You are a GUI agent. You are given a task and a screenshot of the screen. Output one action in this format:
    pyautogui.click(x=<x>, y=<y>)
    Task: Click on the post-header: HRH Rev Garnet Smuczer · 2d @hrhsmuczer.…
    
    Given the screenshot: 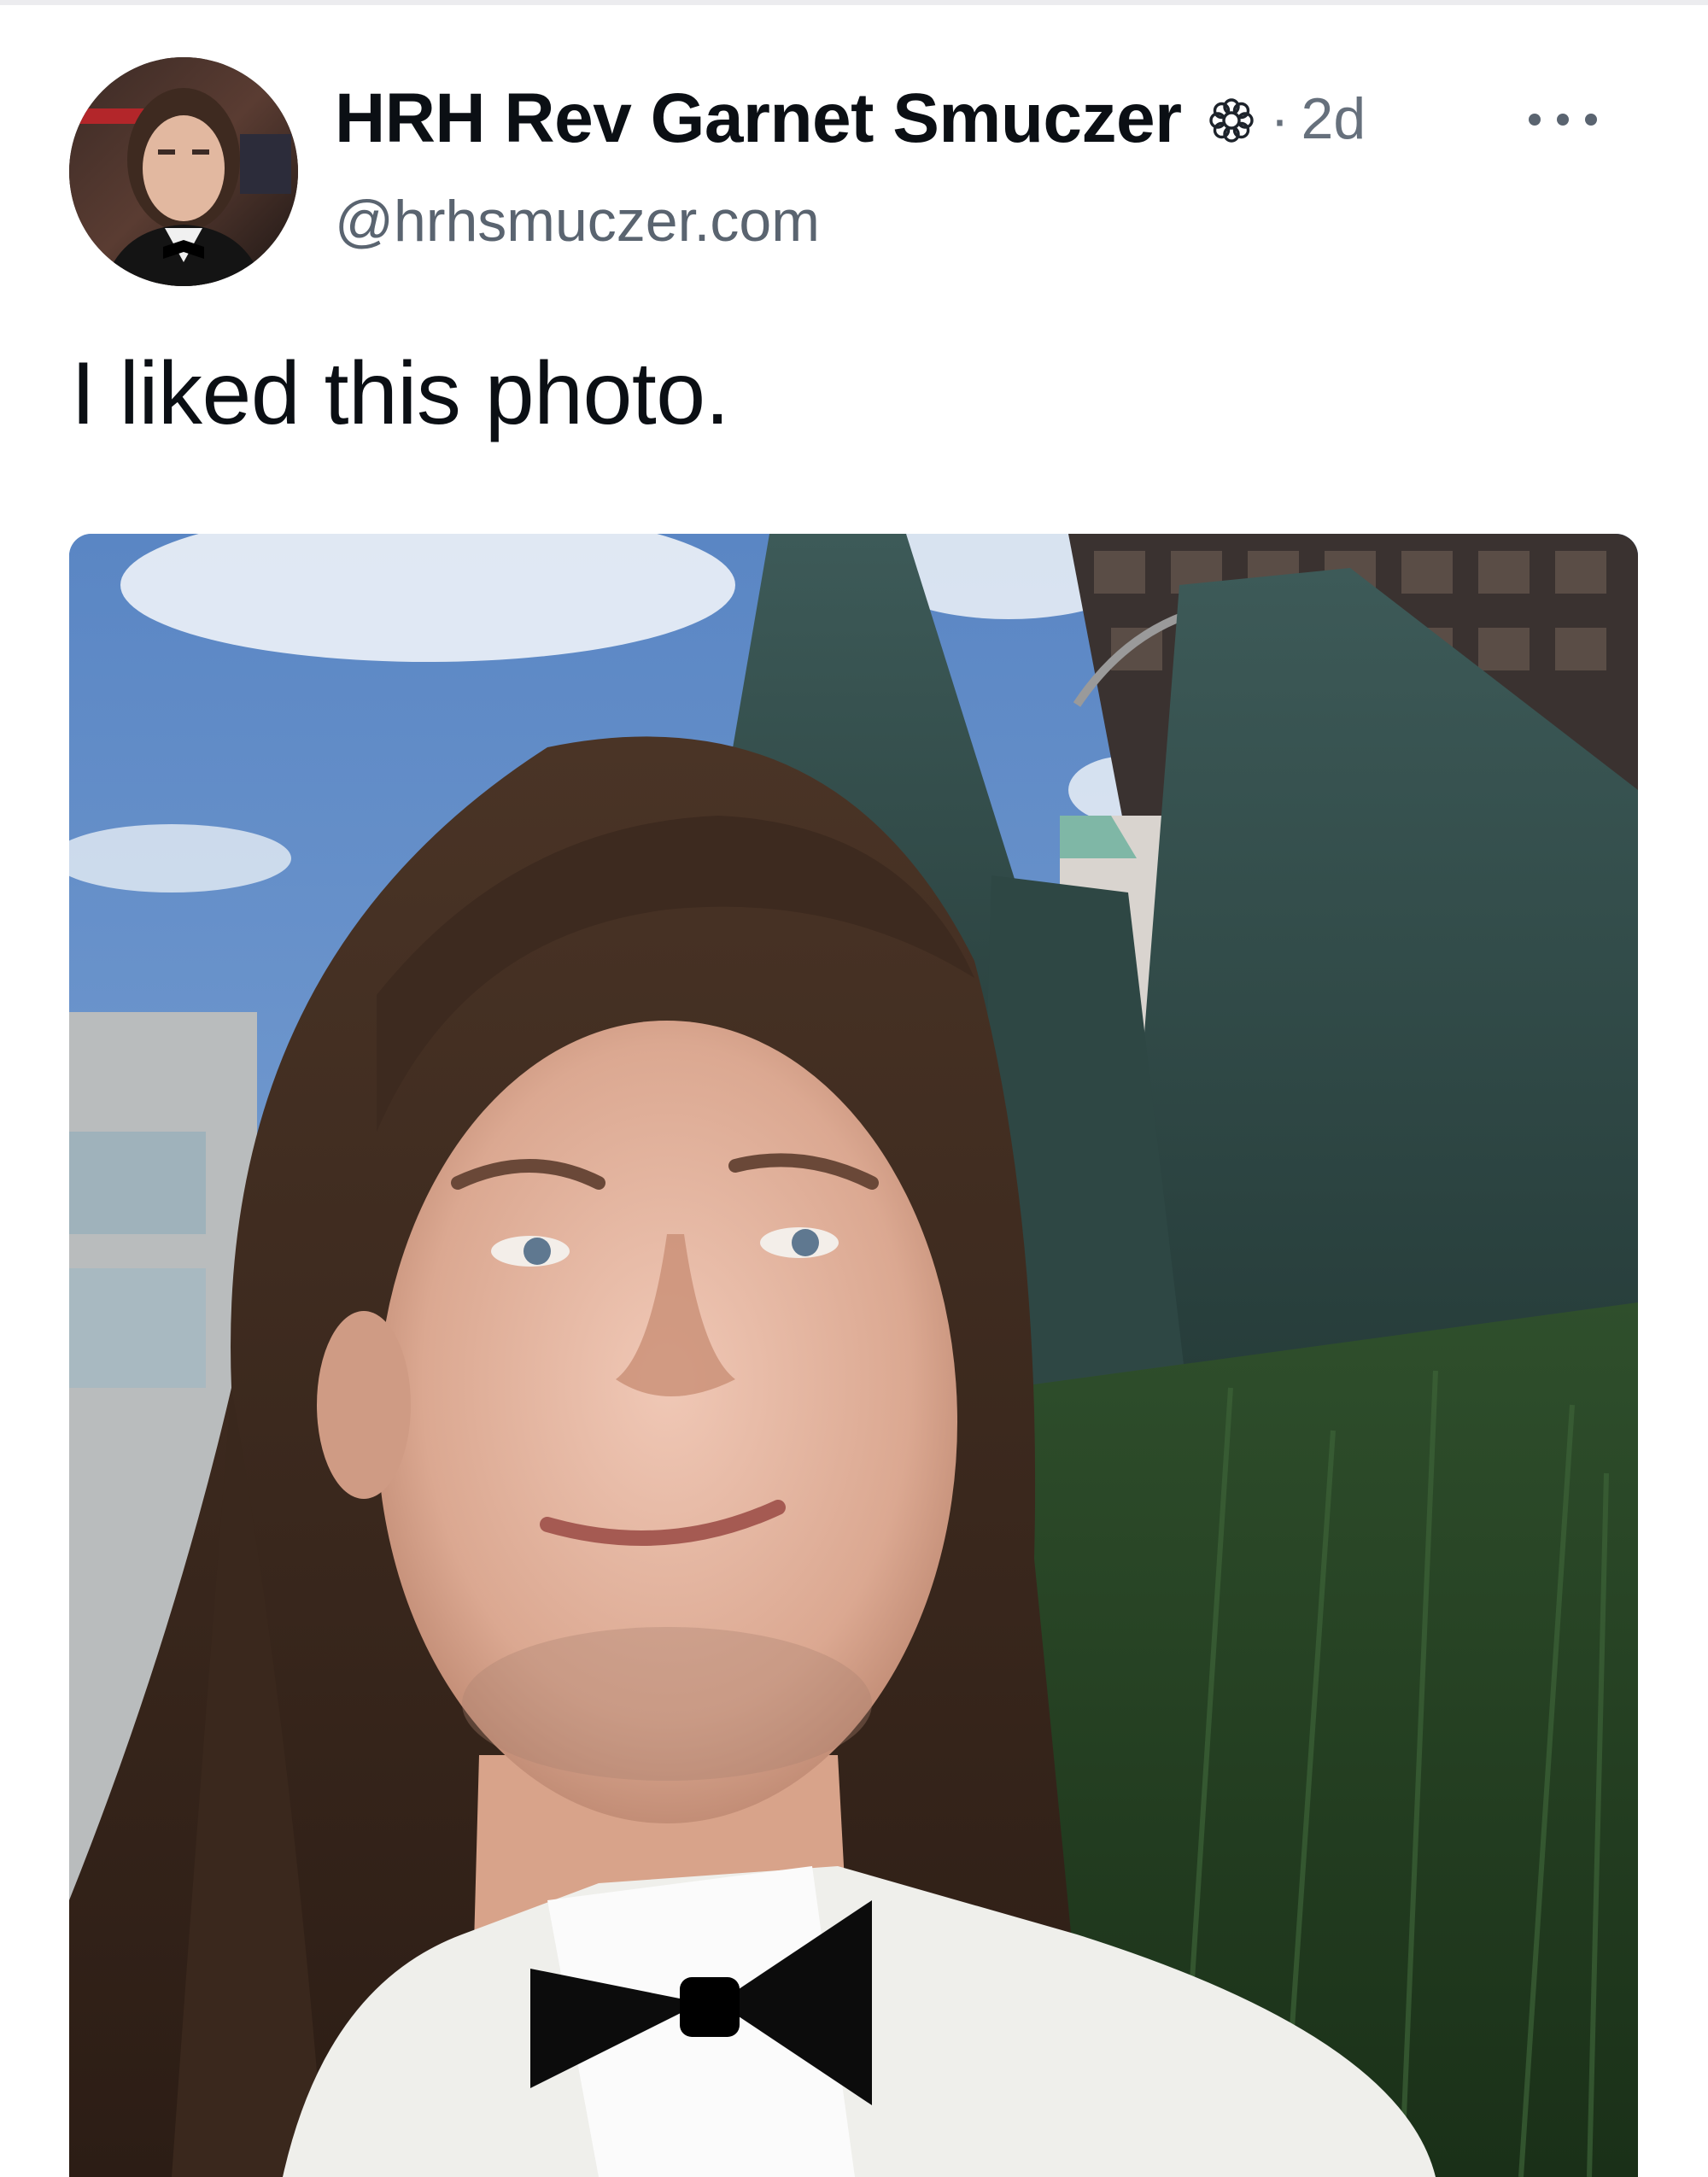 What is the action you would take?
    pyautogui.click(x=975, y=172)
    